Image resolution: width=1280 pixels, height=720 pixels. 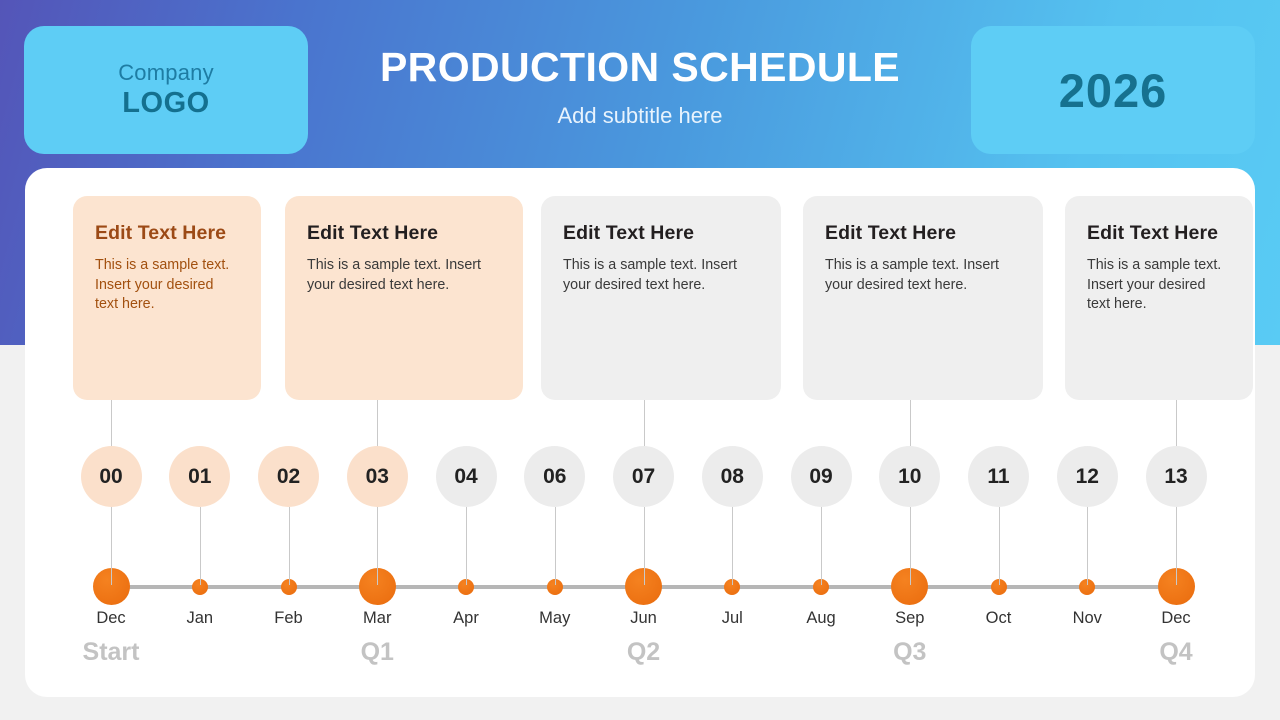 What do you see at coordinates (111, 652) in the screenshot?
I see `timeline-quarter-label: Start` at bounding box center [111, 652].